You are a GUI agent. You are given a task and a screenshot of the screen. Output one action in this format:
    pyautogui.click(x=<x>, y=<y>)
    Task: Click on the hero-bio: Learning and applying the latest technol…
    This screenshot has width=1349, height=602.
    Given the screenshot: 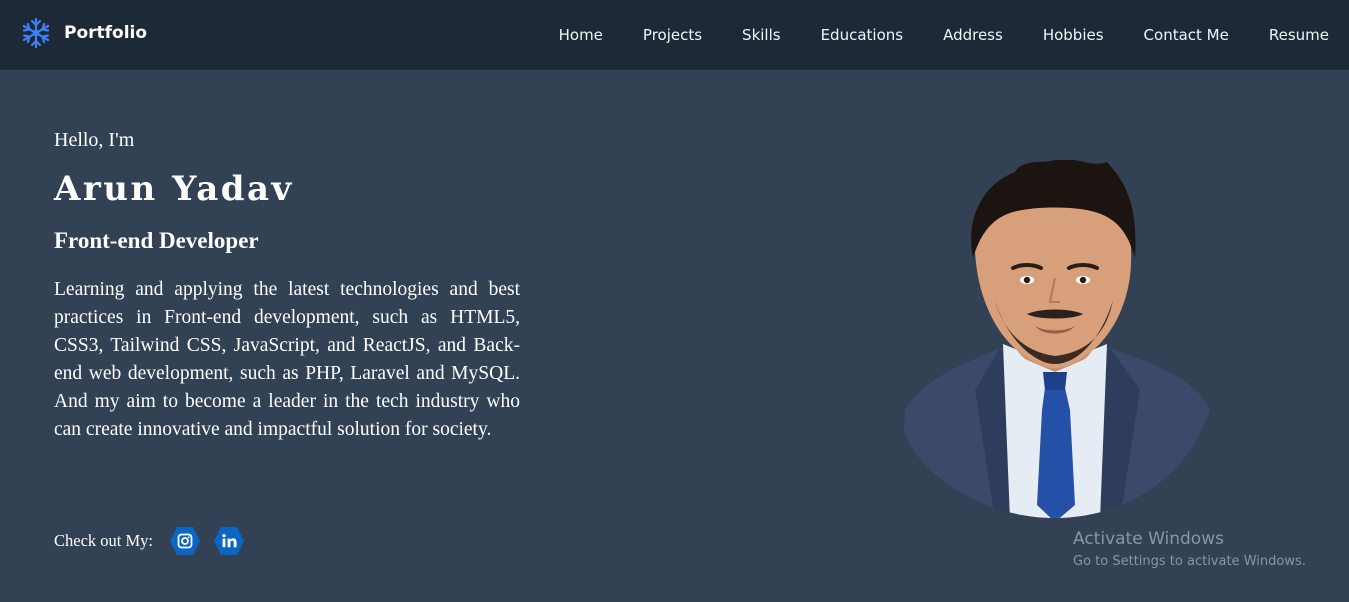 What is the action you would take?
    pyautogui.click(x=287, y=359)
    